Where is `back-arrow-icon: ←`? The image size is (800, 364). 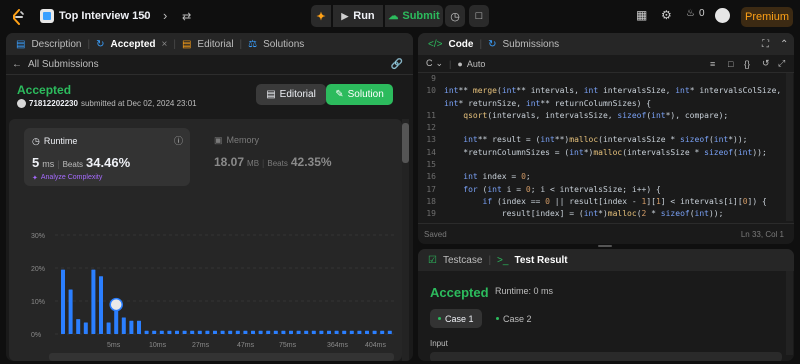 back-arrow-icon: ← is located at coordinates (17, 64).